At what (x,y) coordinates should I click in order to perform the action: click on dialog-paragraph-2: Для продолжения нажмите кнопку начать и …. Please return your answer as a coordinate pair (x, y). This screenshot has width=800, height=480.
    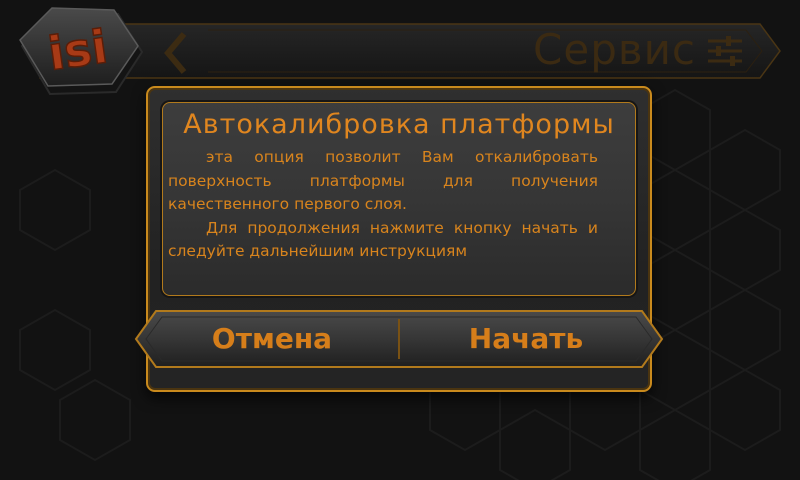
    Looking at the image, I should click on (383, 239).